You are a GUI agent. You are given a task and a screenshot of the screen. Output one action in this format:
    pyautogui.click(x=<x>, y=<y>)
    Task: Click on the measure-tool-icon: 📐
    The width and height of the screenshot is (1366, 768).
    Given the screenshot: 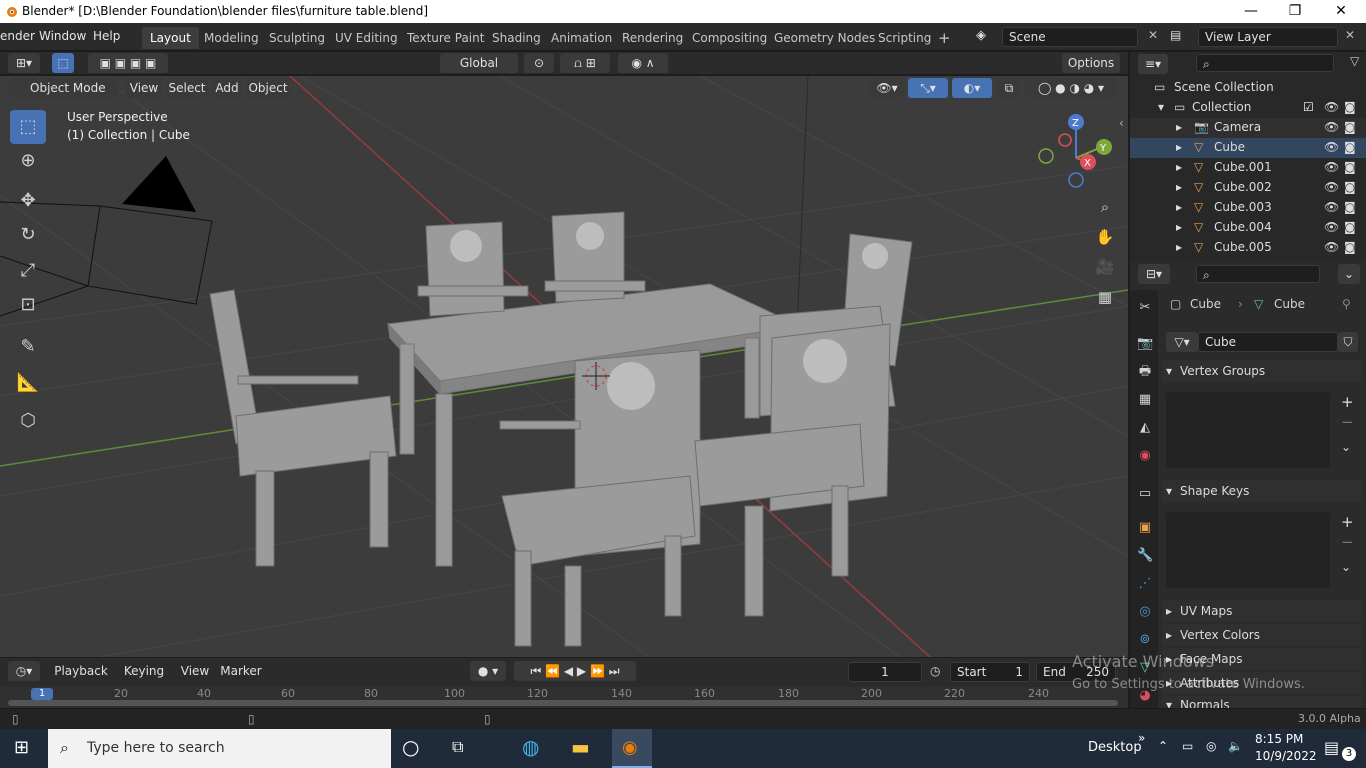 What is the action you would take?
    pyautogui.click(x=28, y=383)
    